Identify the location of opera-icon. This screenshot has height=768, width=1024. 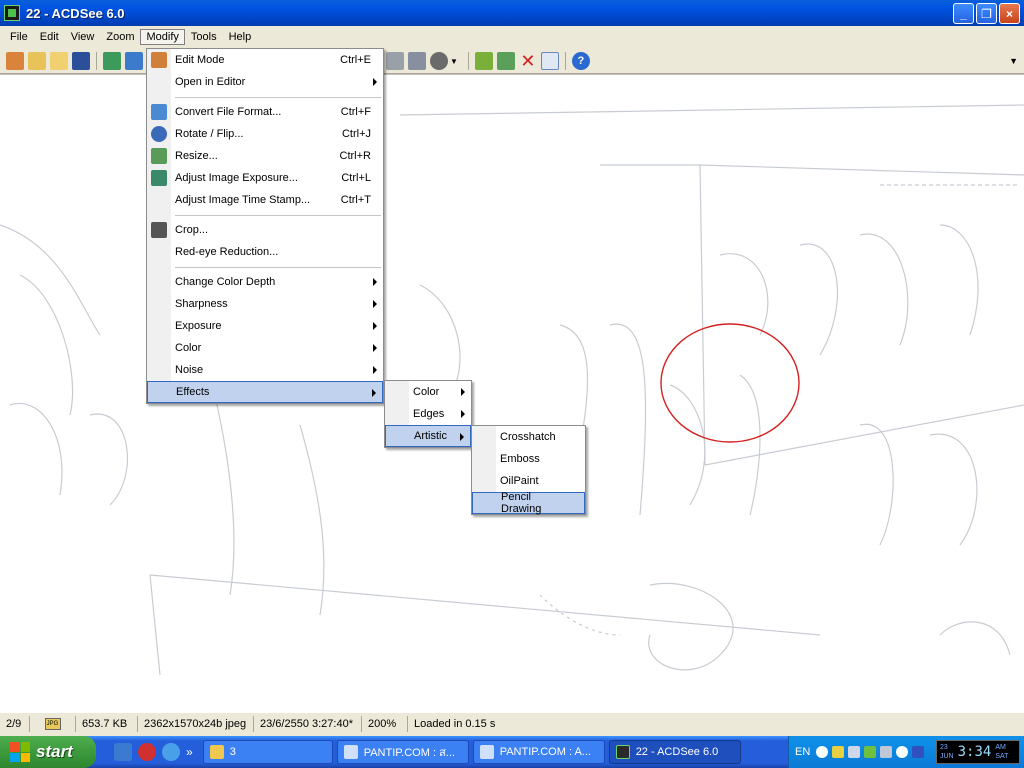
(147, 752).